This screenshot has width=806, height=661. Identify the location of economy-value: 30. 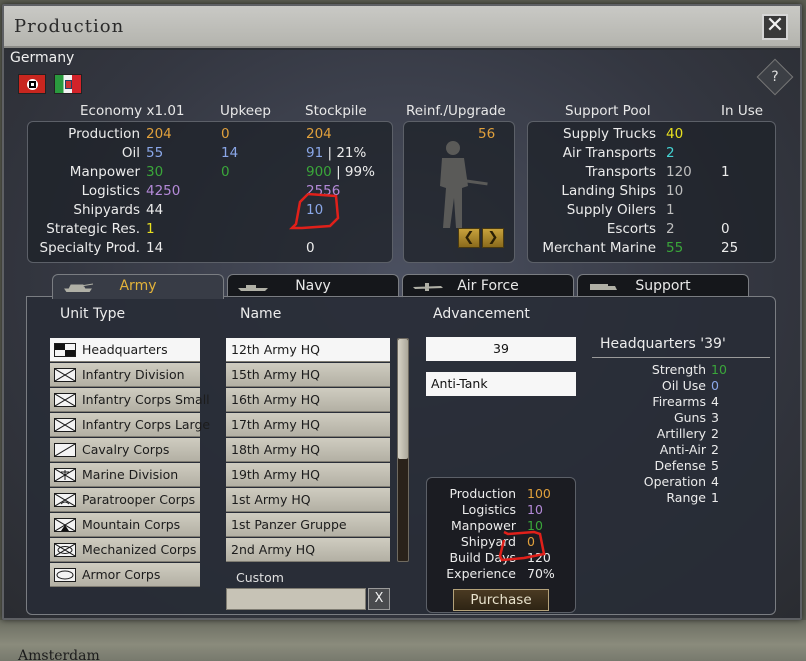
(155, 172).